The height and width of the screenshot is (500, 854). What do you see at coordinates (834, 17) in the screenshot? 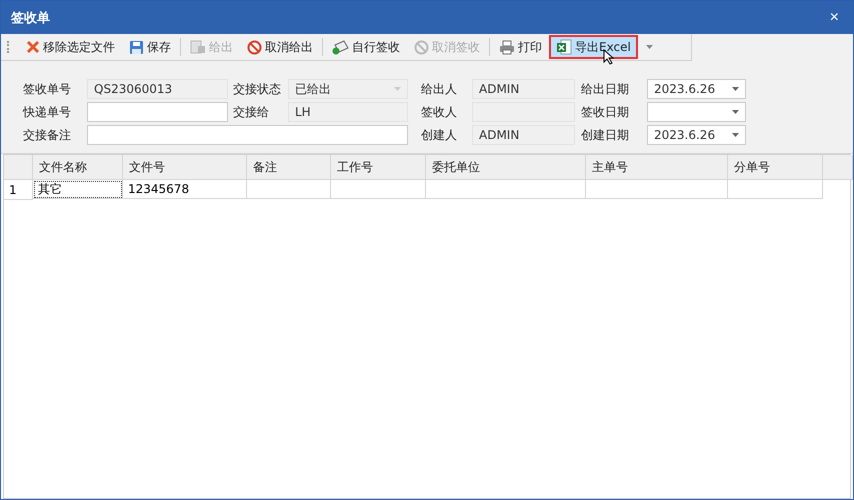
I see `close-button: ×` at bounding box center [834, 17].